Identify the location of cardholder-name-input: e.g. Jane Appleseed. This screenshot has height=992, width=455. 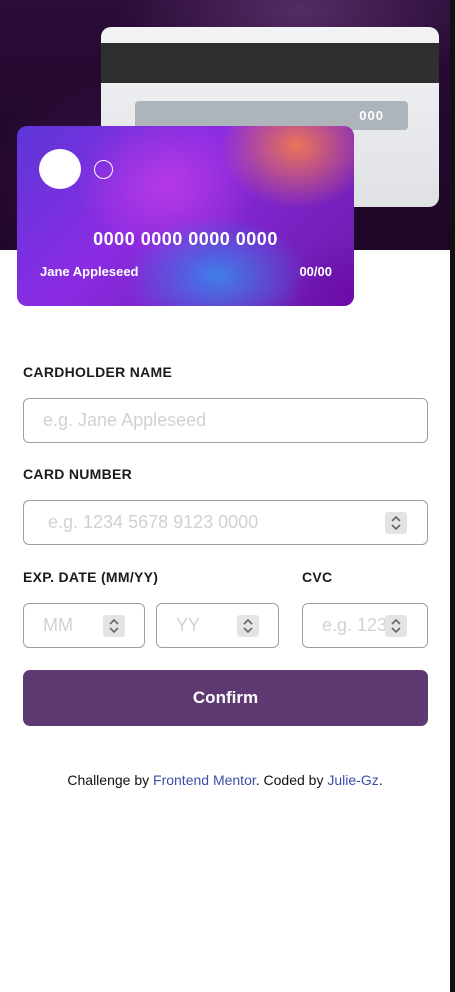
(225, 420).